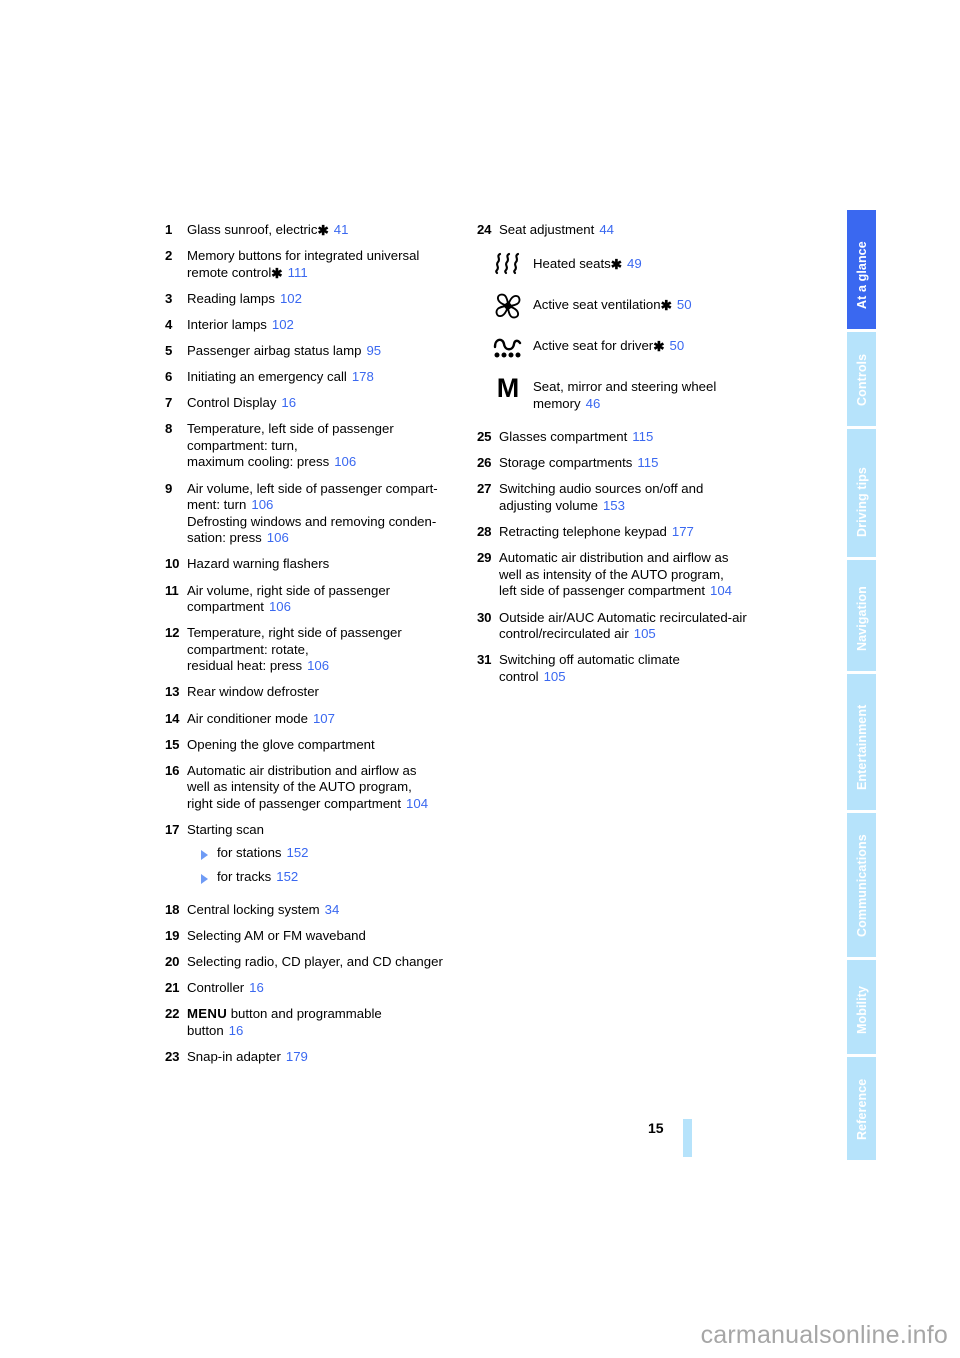 This screenshot has height=1358, width=960. What do you see at coordinates (326, 692) in the screenshot?
I see `legend-entry-body: Rear window defroster` at bounding box center [326, 692].